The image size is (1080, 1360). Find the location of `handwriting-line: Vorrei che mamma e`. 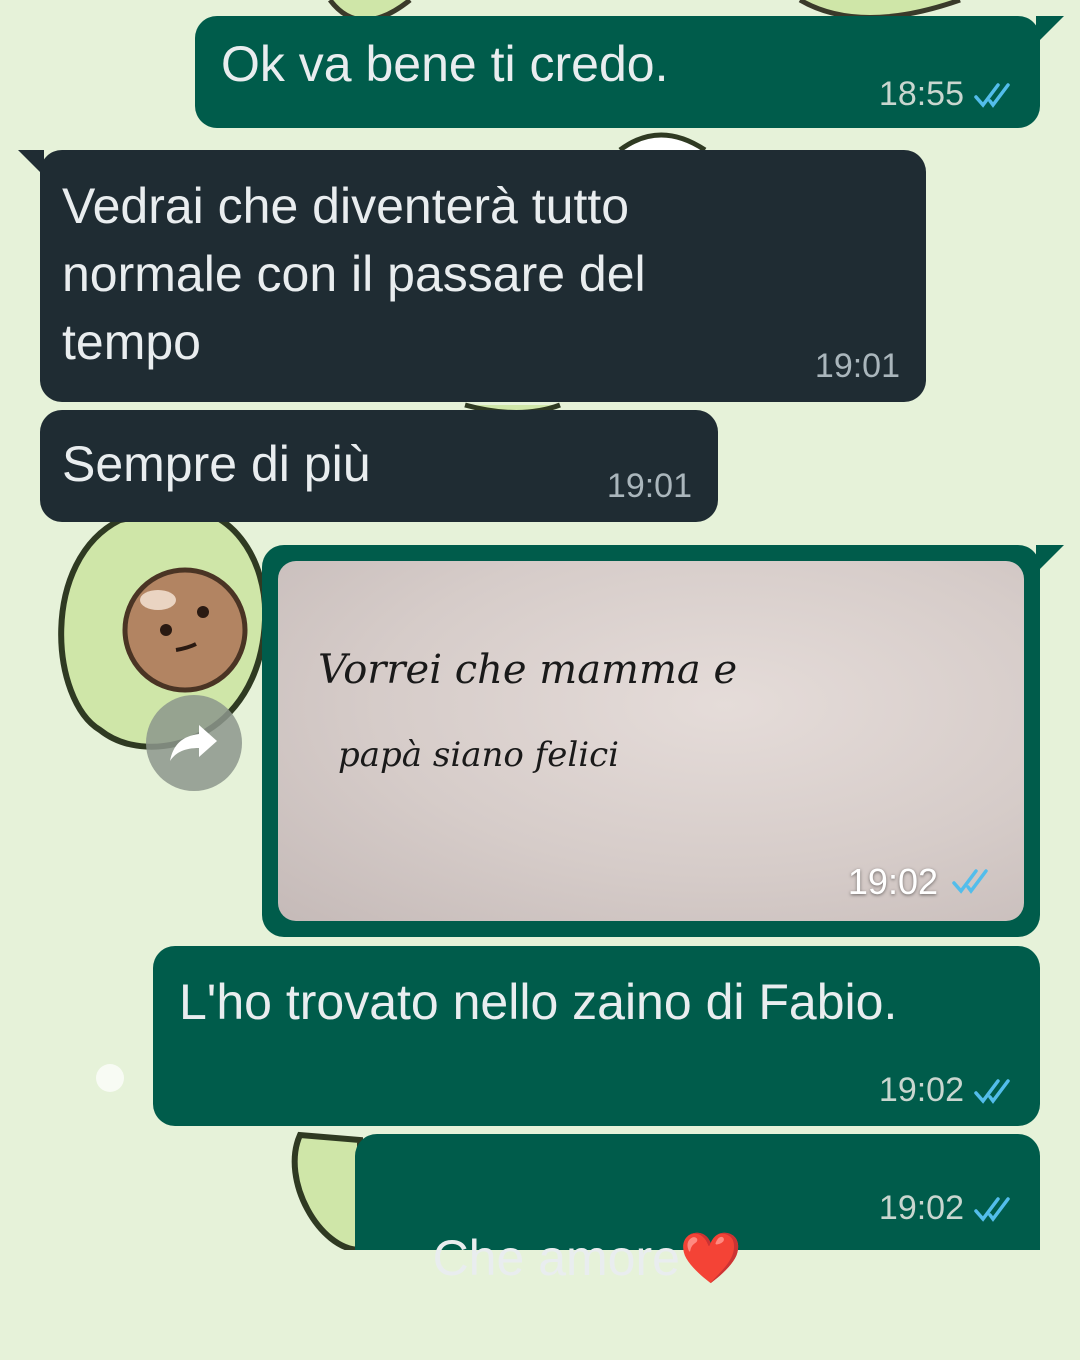

handwriting-line: Vorrei che mamma e is located at coordinates (527, 670).